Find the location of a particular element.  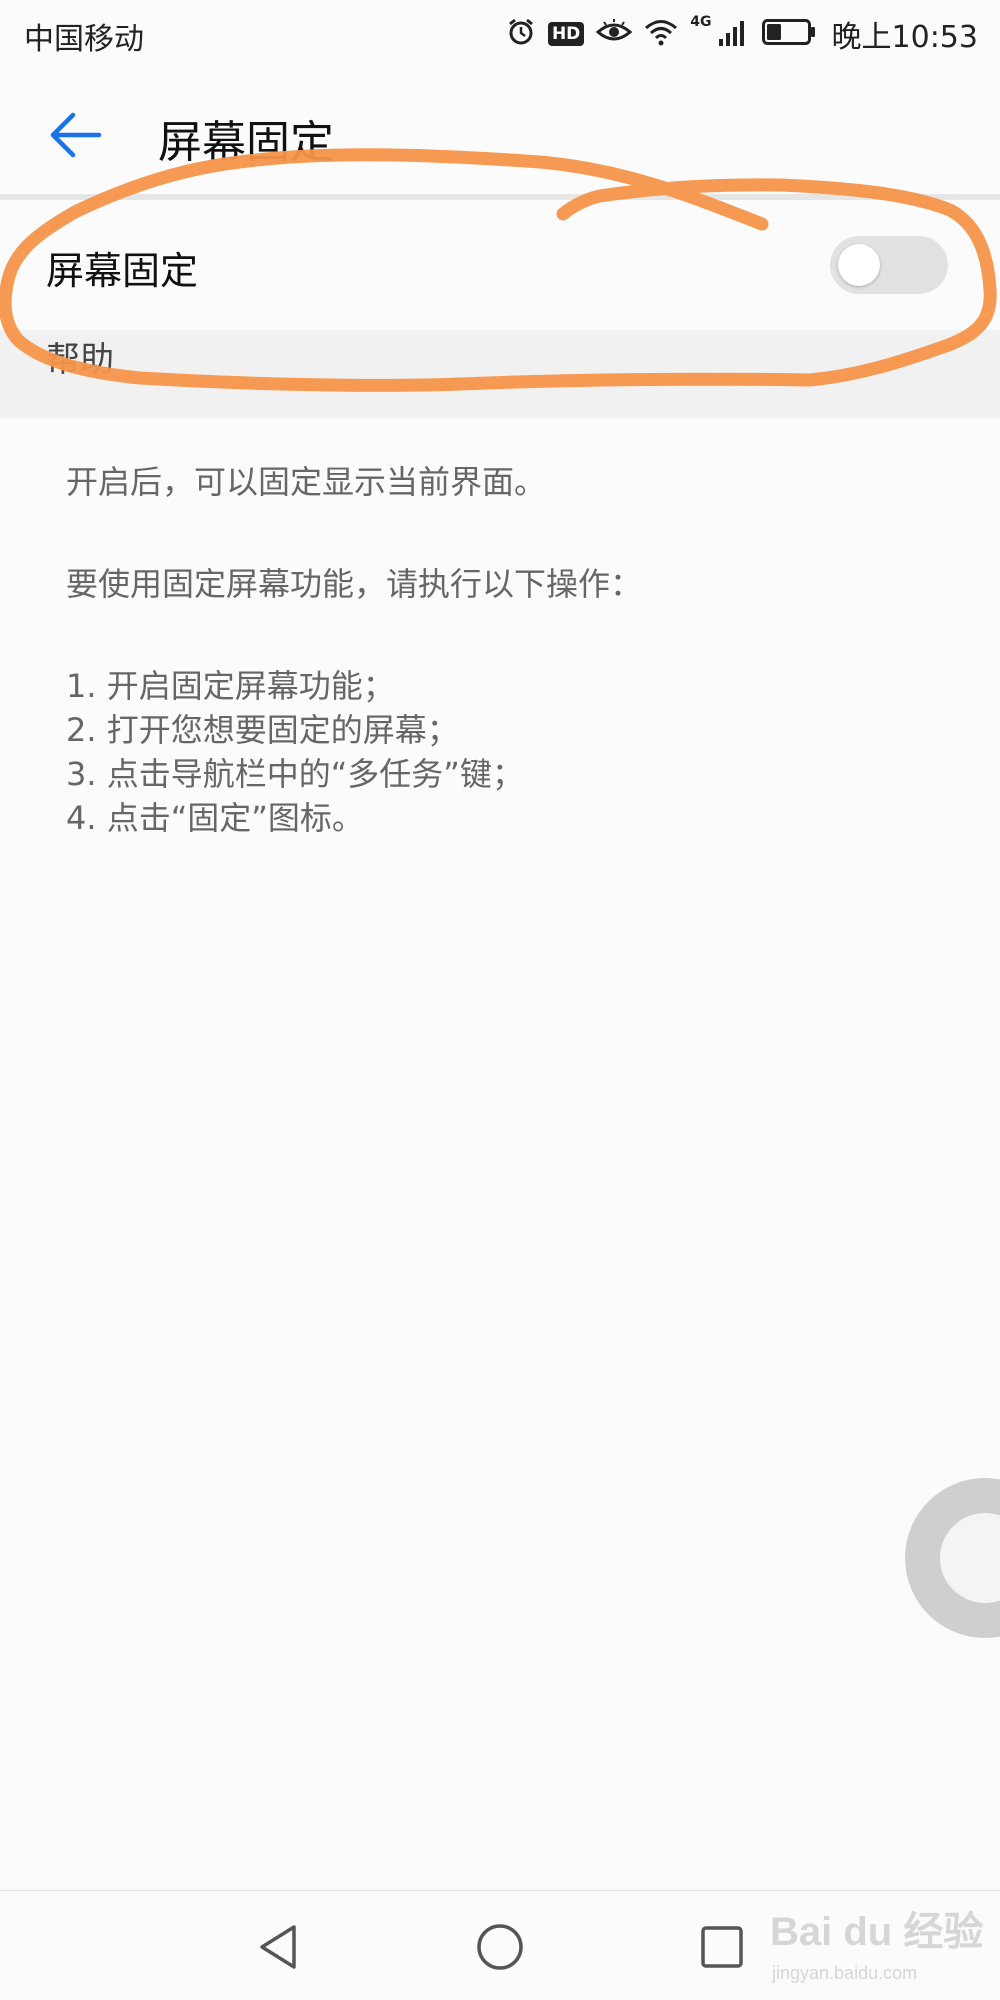

home-circle-icon is located at coordinates (500, 1947).